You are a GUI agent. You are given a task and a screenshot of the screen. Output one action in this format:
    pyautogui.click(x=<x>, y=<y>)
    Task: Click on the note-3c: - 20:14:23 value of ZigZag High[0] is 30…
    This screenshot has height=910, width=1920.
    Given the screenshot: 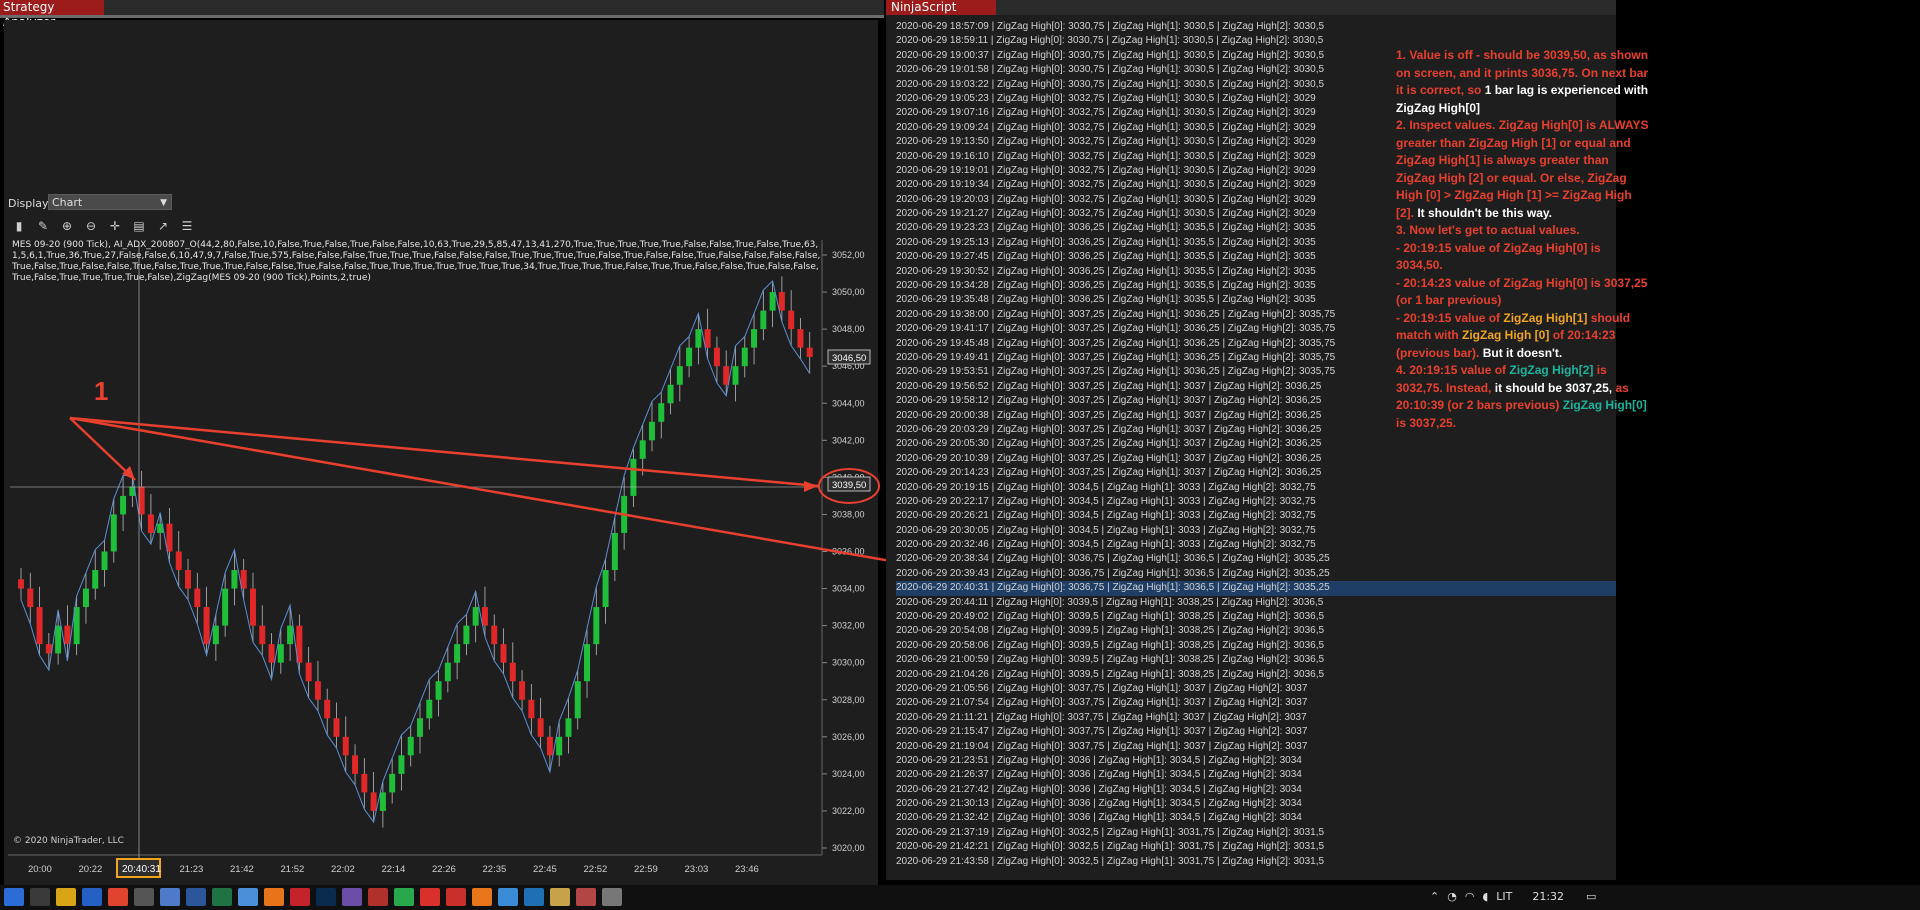 What is the action you would take?
    pyautogui.click(x=1522, y=291)
    